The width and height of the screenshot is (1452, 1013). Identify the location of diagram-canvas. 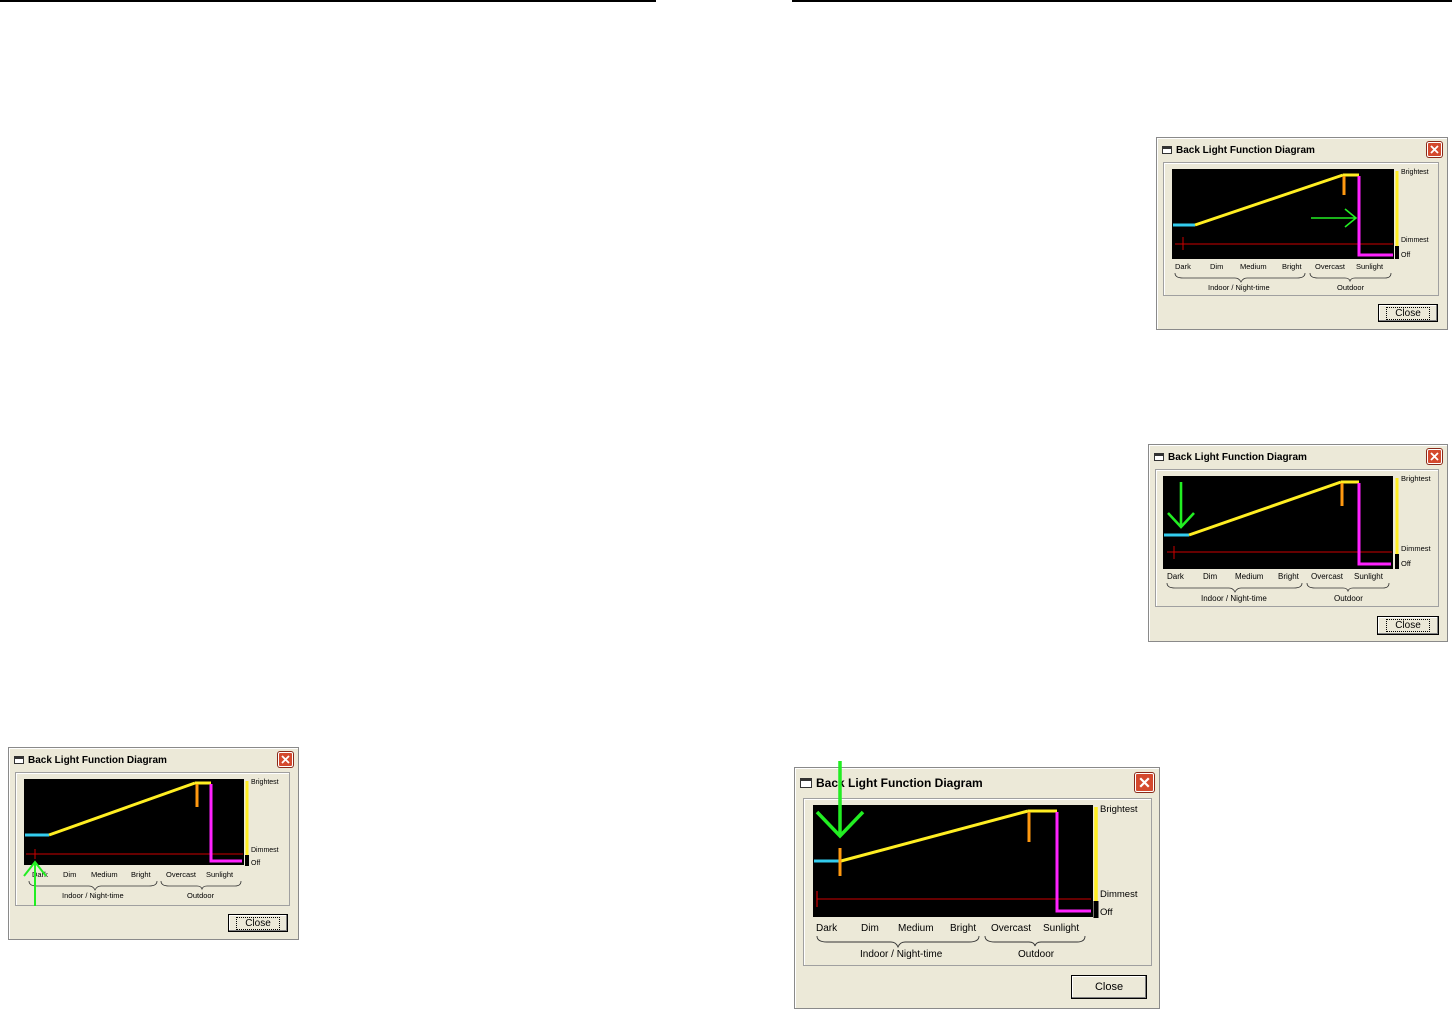
(1283, 214).